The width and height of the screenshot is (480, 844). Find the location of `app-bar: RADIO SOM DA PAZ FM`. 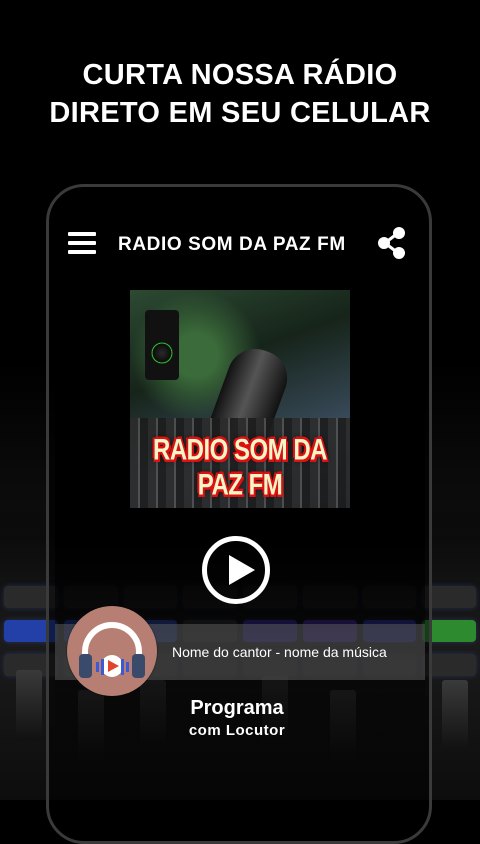

app-bar: RADIO SOM DA PAZ FM is located at coordinates (240, 244).